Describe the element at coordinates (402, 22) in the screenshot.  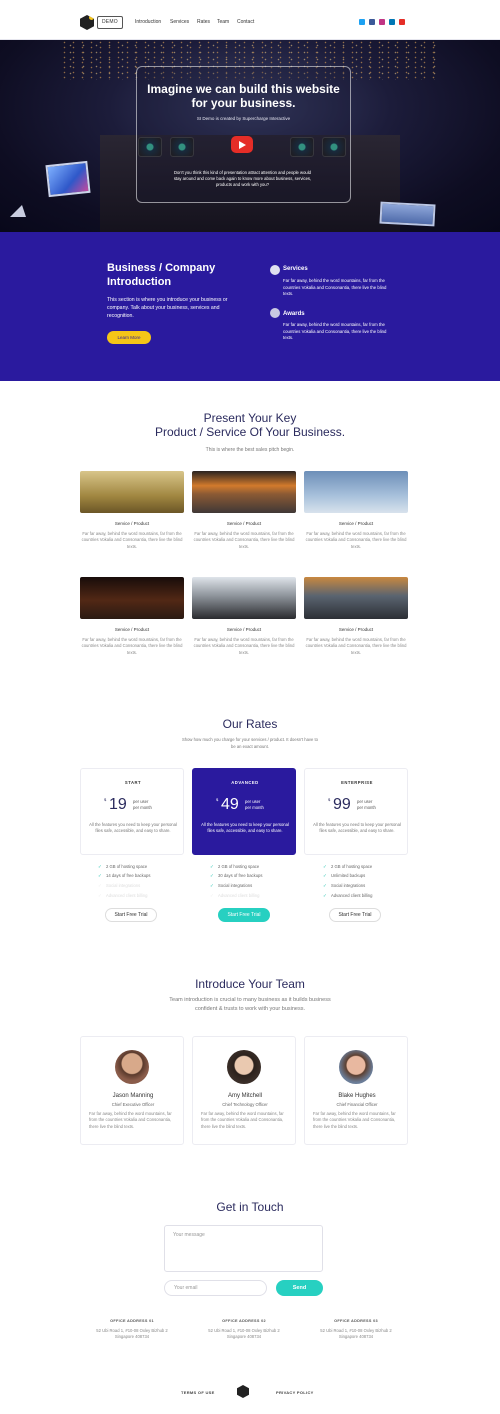
I see `youtube-icon` at that location.